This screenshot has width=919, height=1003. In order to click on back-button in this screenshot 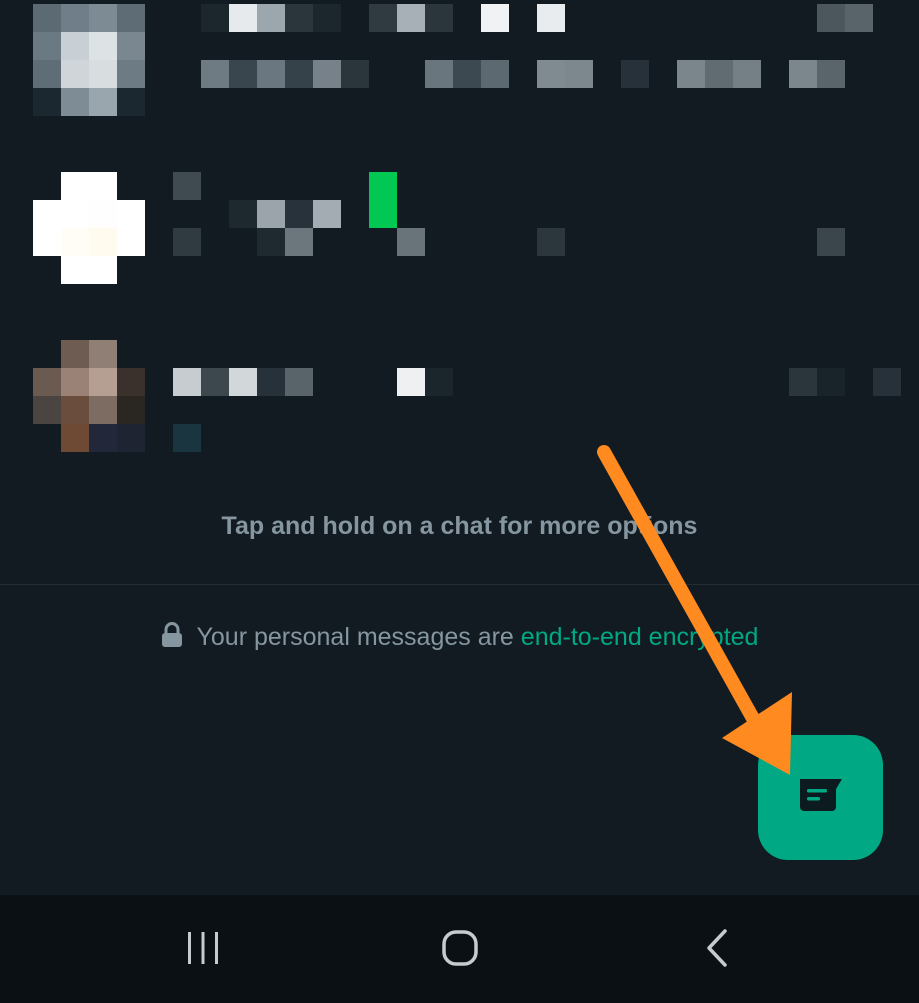, I will do `click(718, 950)`.